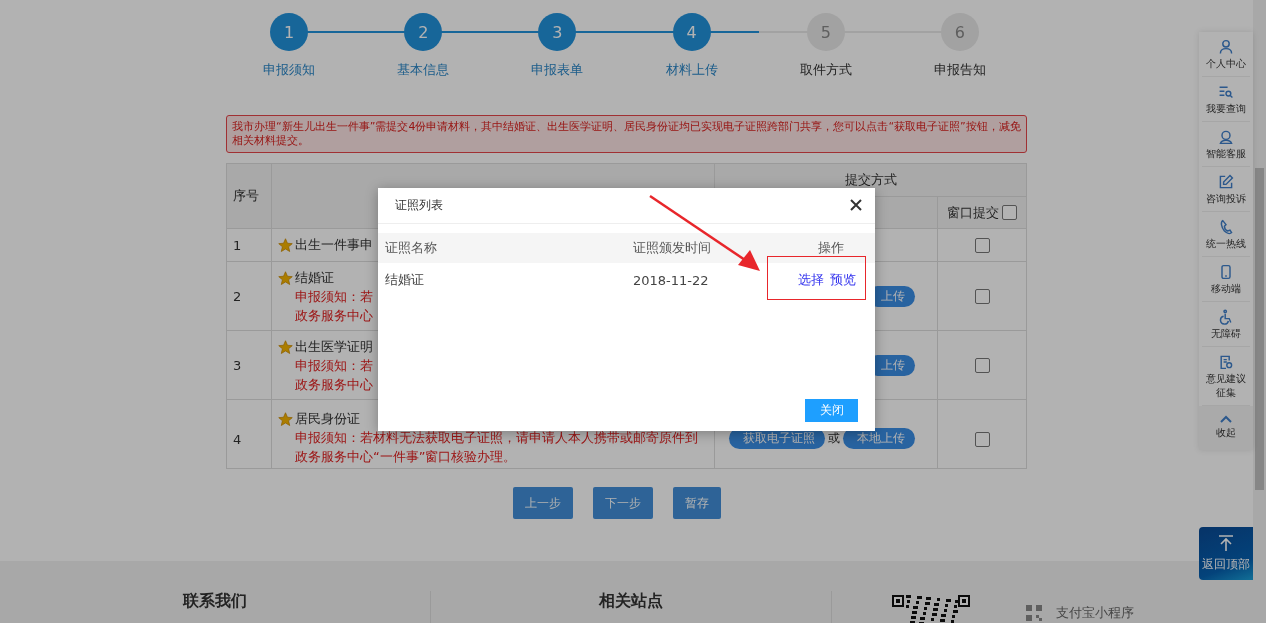 Image resolution: width=1266 pixels, height=623 pixels. What do you see at coordinates (1226, 334) in the screenshot?
I see `toolbar-item: 无障碍` at bounding box center [1226, 334].